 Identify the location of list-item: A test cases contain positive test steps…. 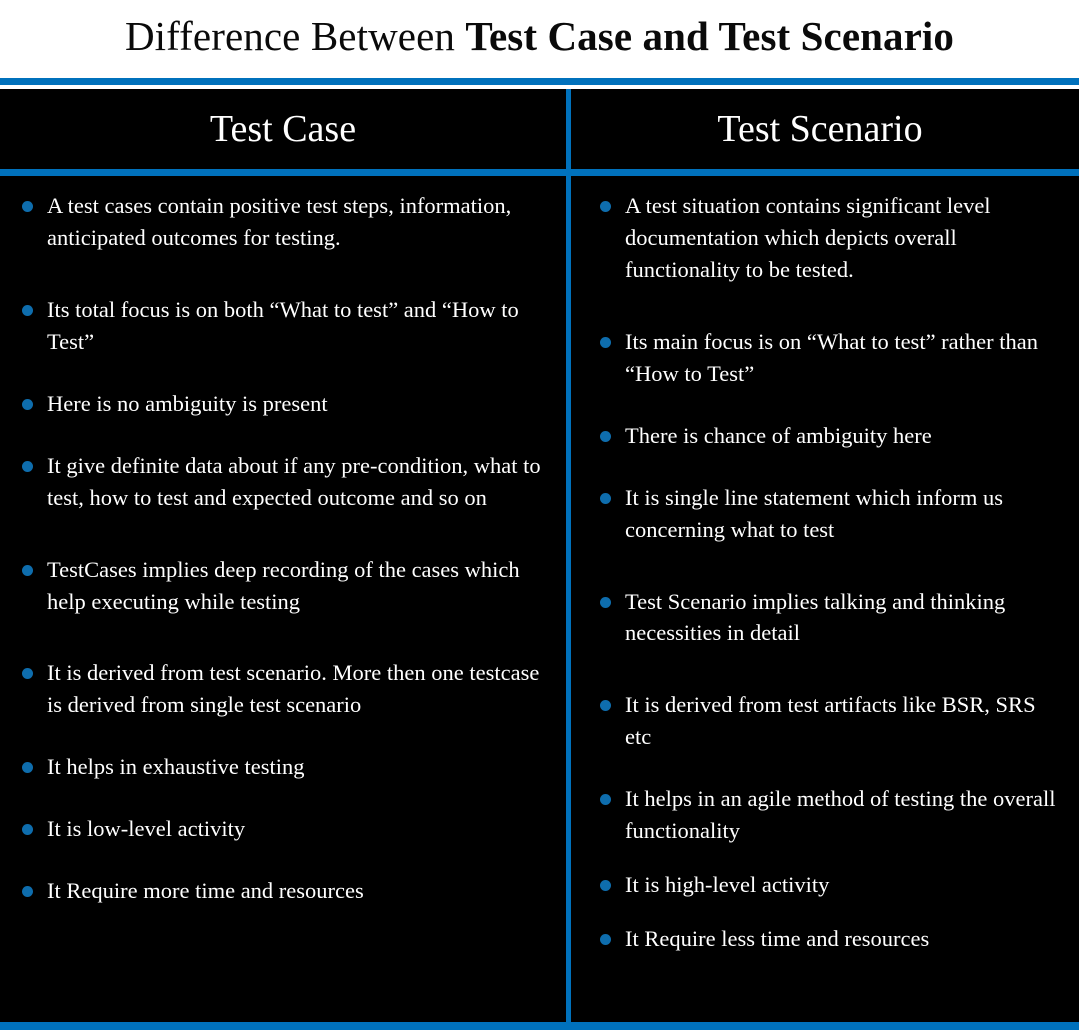
(285, 222).